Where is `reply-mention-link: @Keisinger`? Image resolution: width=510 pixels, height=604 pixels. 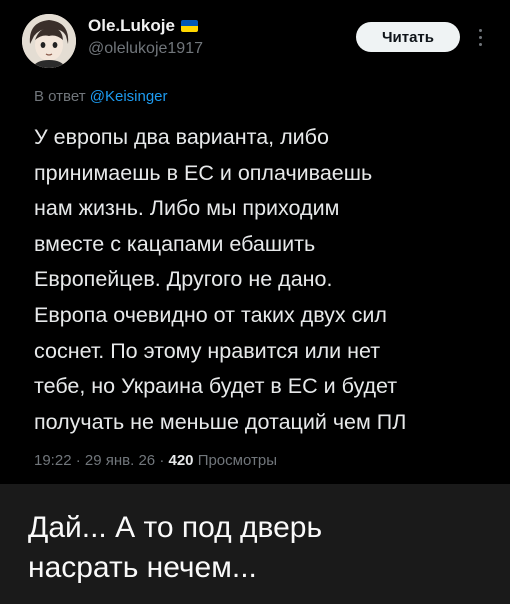 reply-mention-link: @Keisinger is located at coordinates (129, 96).